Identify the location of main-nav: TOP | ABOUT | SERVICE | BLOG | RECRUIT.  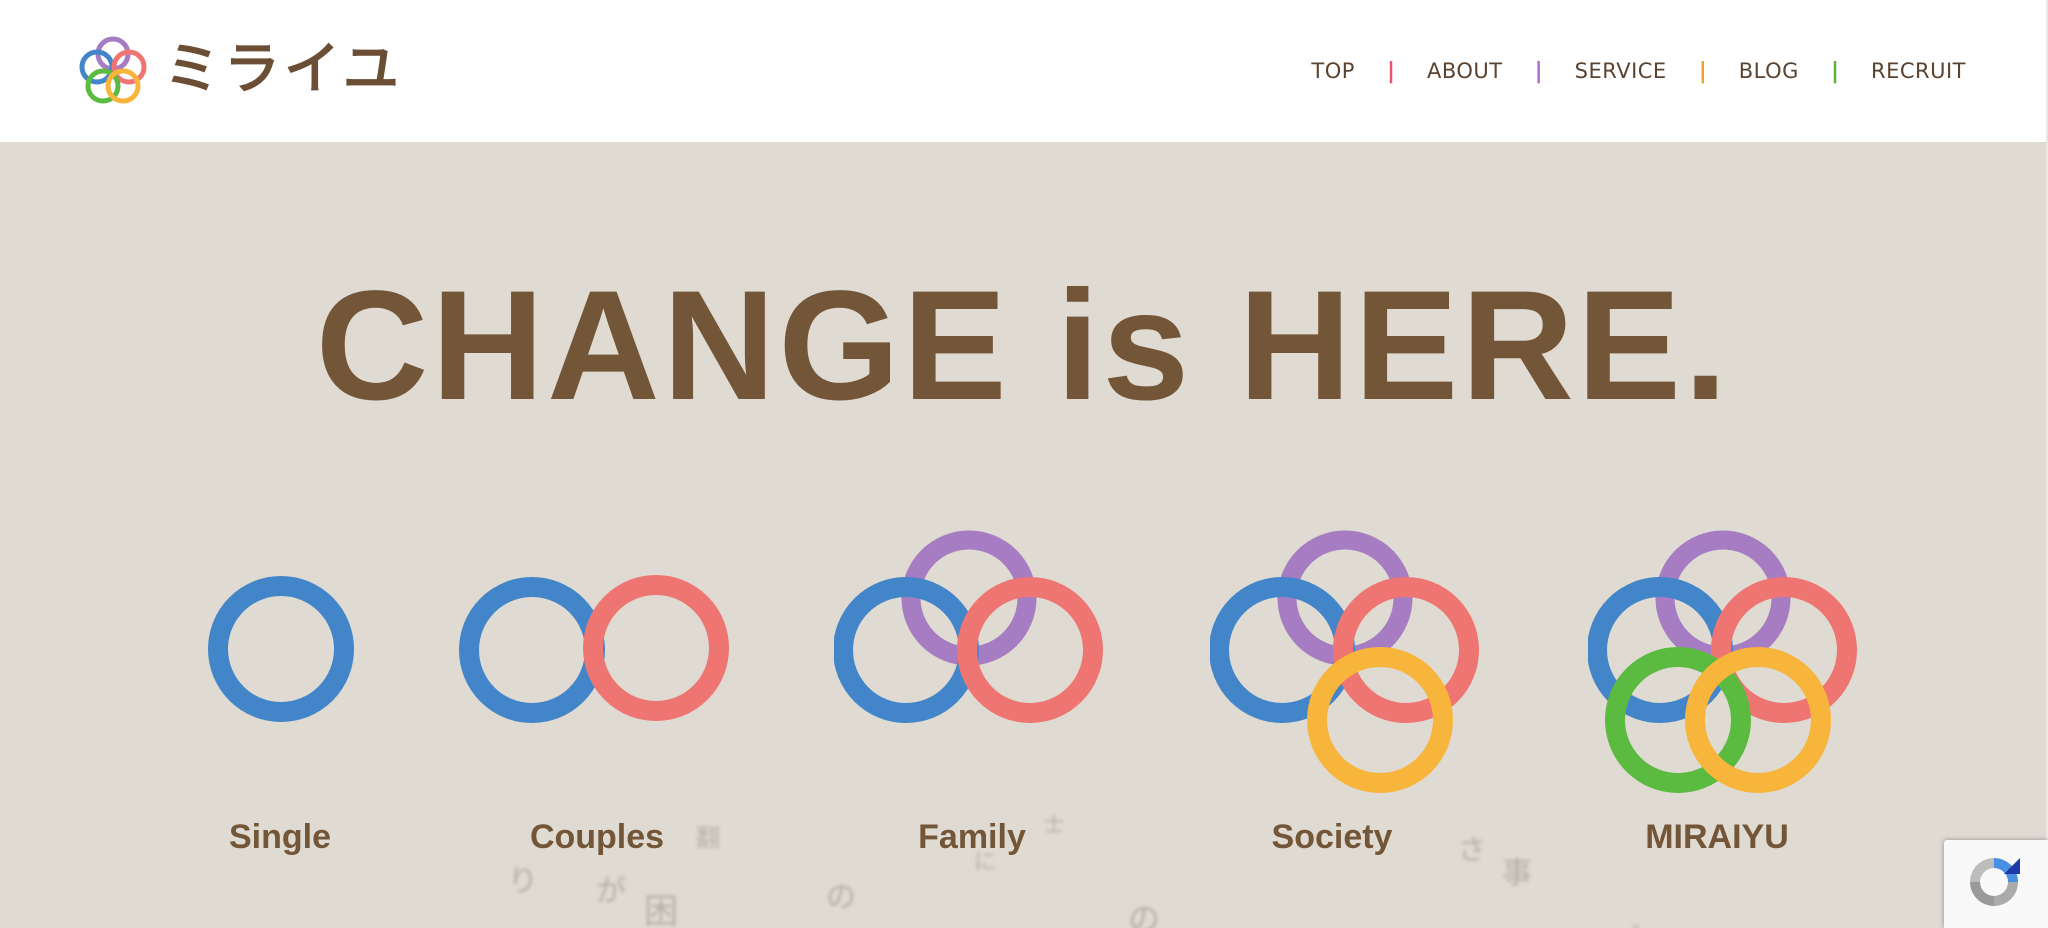
(1638, 71).